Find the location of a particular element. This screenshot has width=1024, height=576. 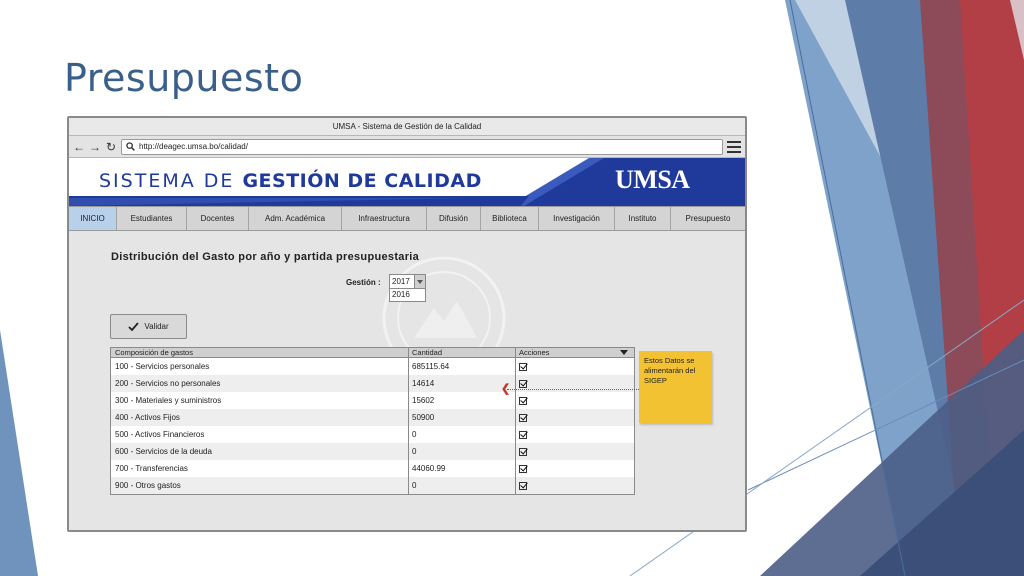

validate-button: Validar is located at coordinates (148, 326).